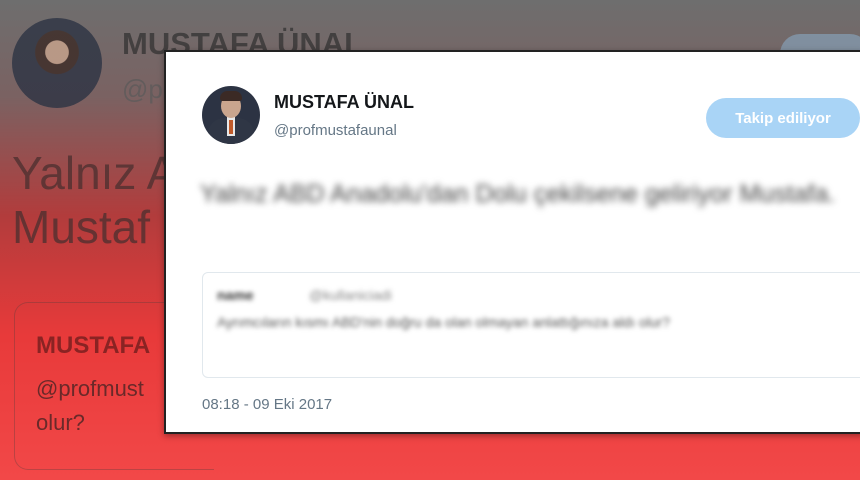 This screenshot has height=480, width=860. I want to click on following-button: Takip ediliyor, so click(783, 118).